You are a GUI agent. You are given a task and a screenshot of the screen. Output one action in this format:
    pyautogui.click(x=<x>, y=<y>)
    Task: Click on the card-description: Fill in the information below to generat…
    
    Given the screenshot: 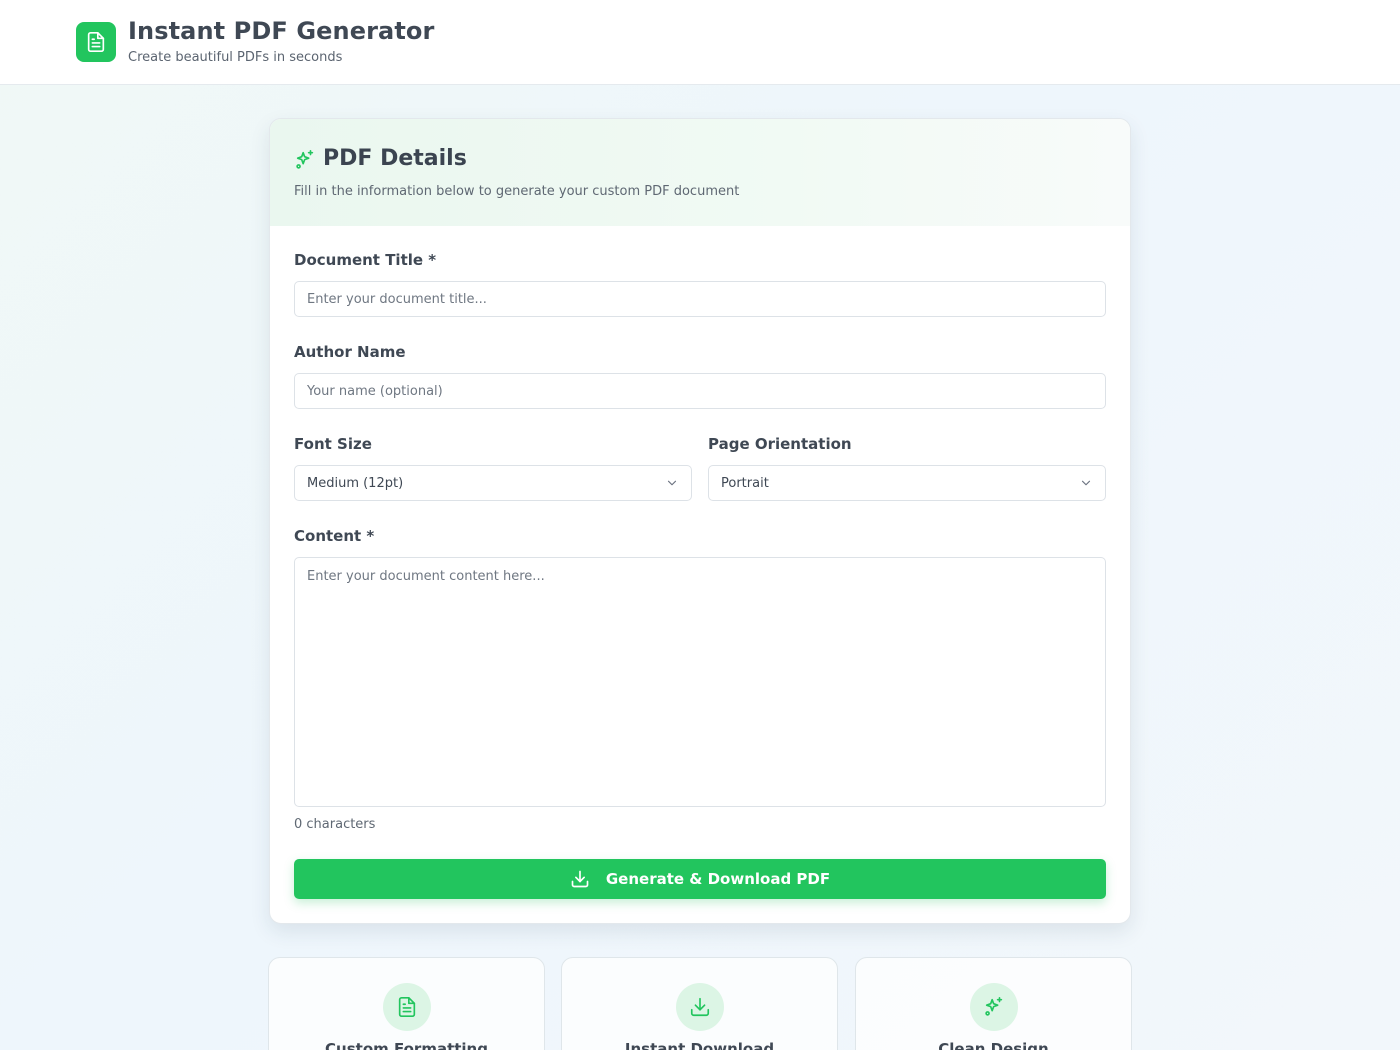 What is the action you would take?
    pyautogui.click(x=517, y=191)
    